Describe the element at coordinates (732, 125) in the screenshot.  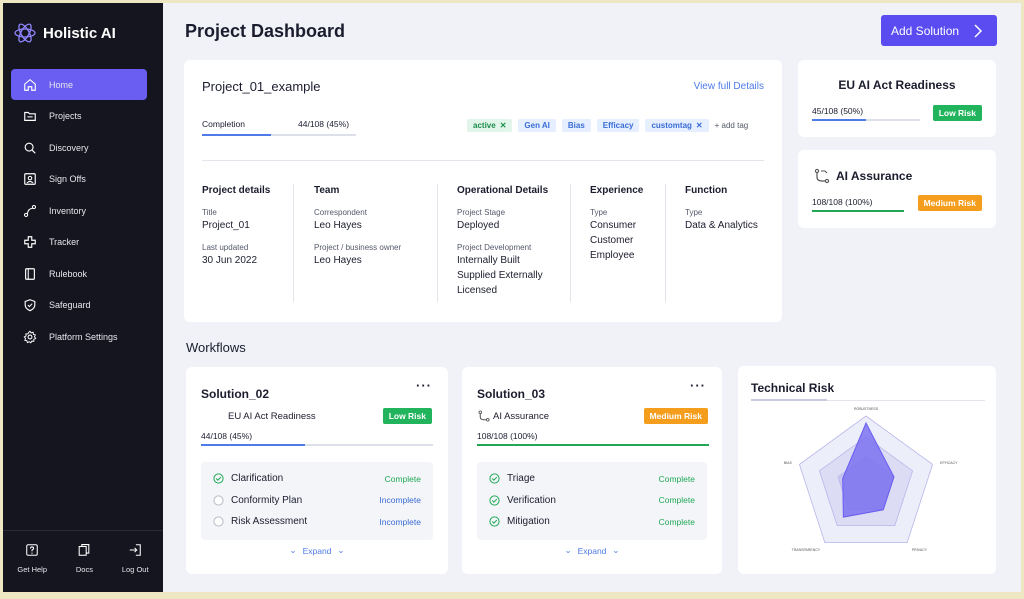
I see `add-tag-button: + add tag` at that location.